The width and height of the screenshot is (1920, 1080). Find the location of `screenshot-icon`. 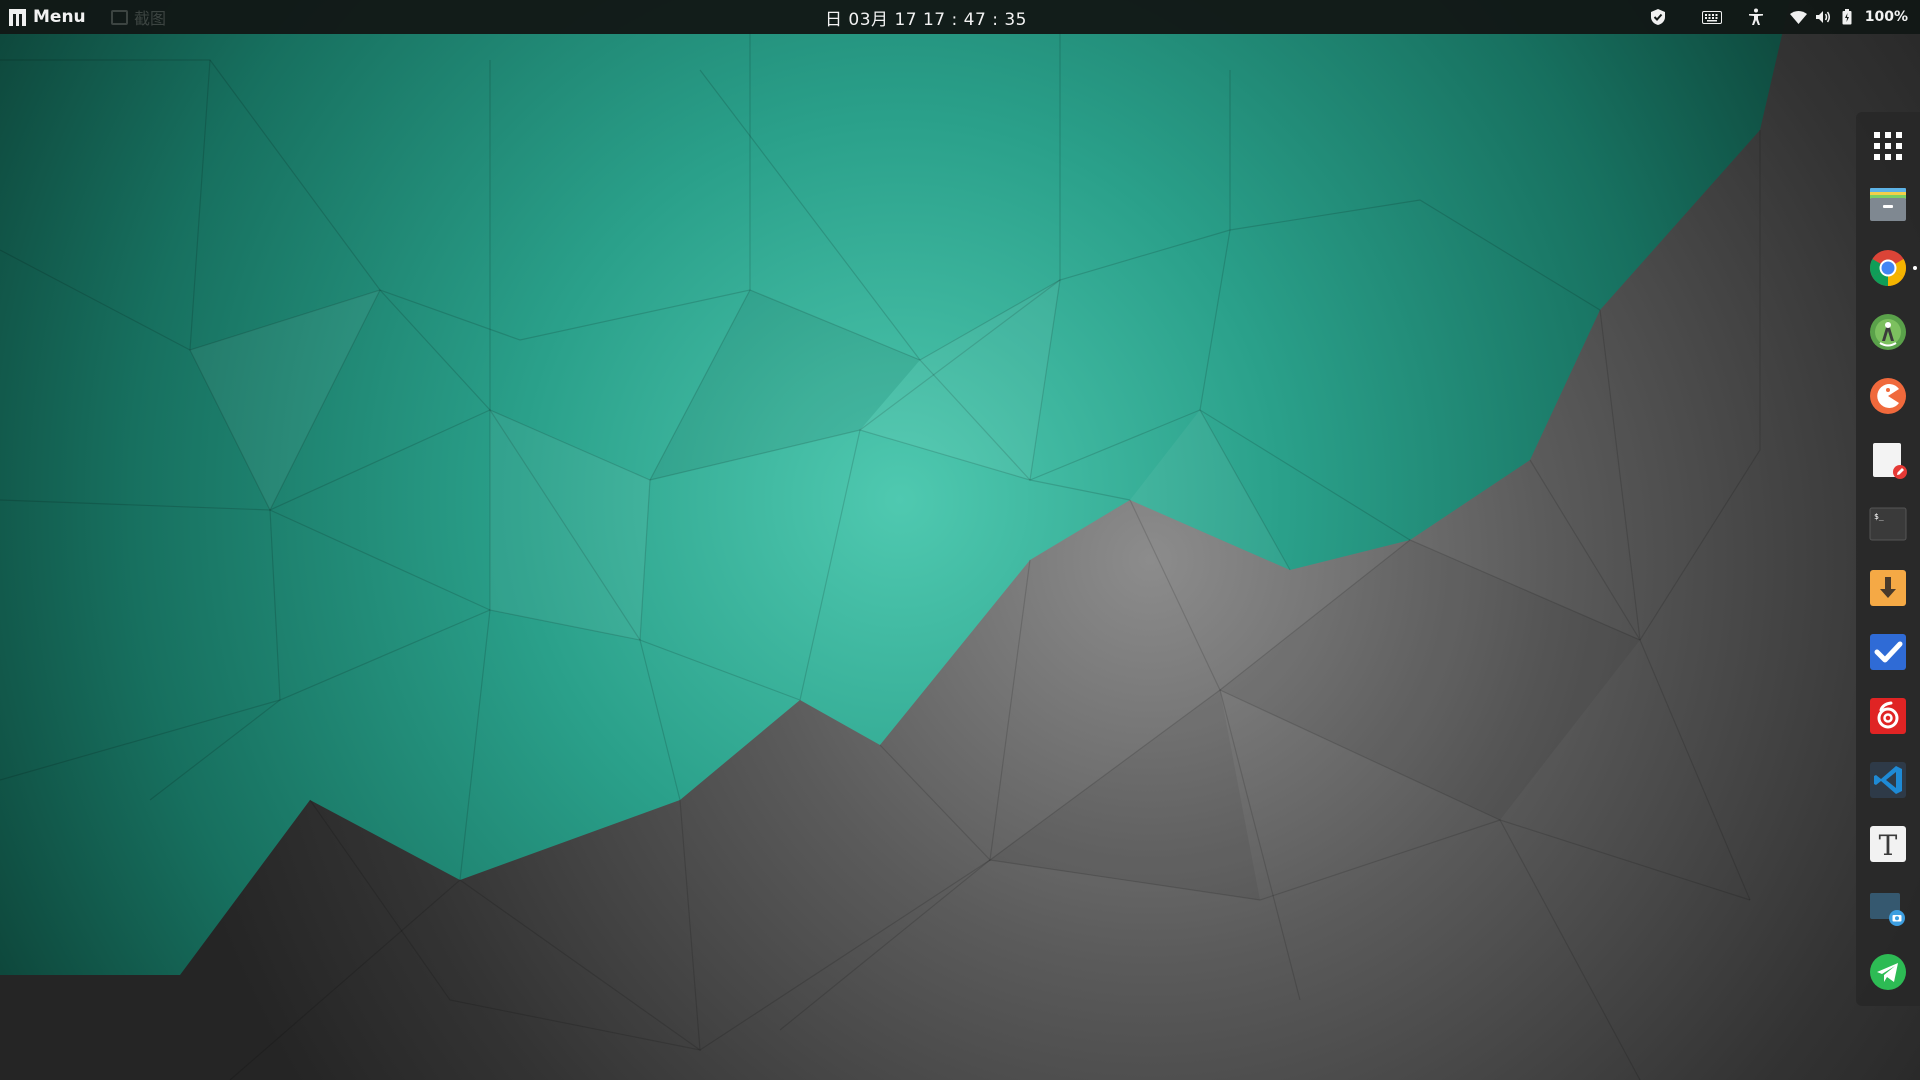

screenshot-icon is located at coordinates (1888, 908).